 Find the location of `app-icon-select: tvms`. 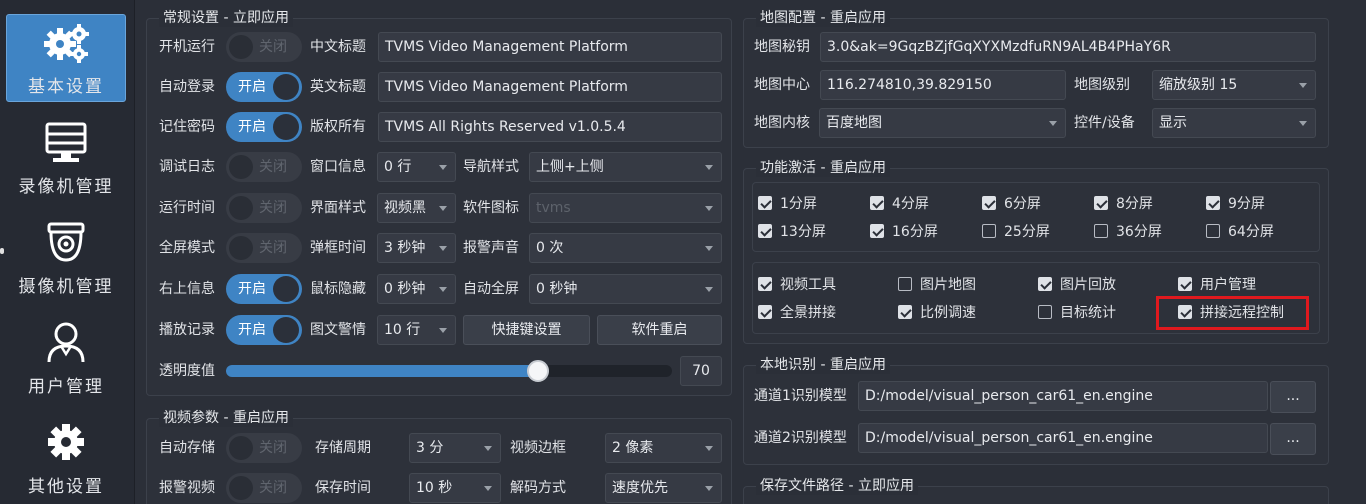

app-icon-select: tvms is located at coordinates (625, 208).